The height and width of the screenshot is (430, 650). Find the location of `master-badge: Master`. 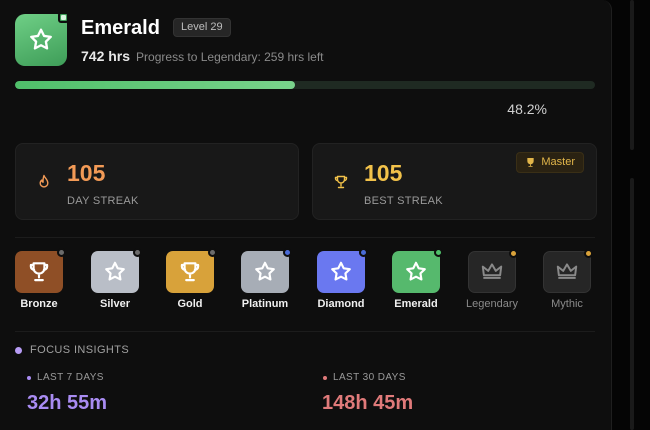

master-badge: Master is located at coordinates (550, 162).